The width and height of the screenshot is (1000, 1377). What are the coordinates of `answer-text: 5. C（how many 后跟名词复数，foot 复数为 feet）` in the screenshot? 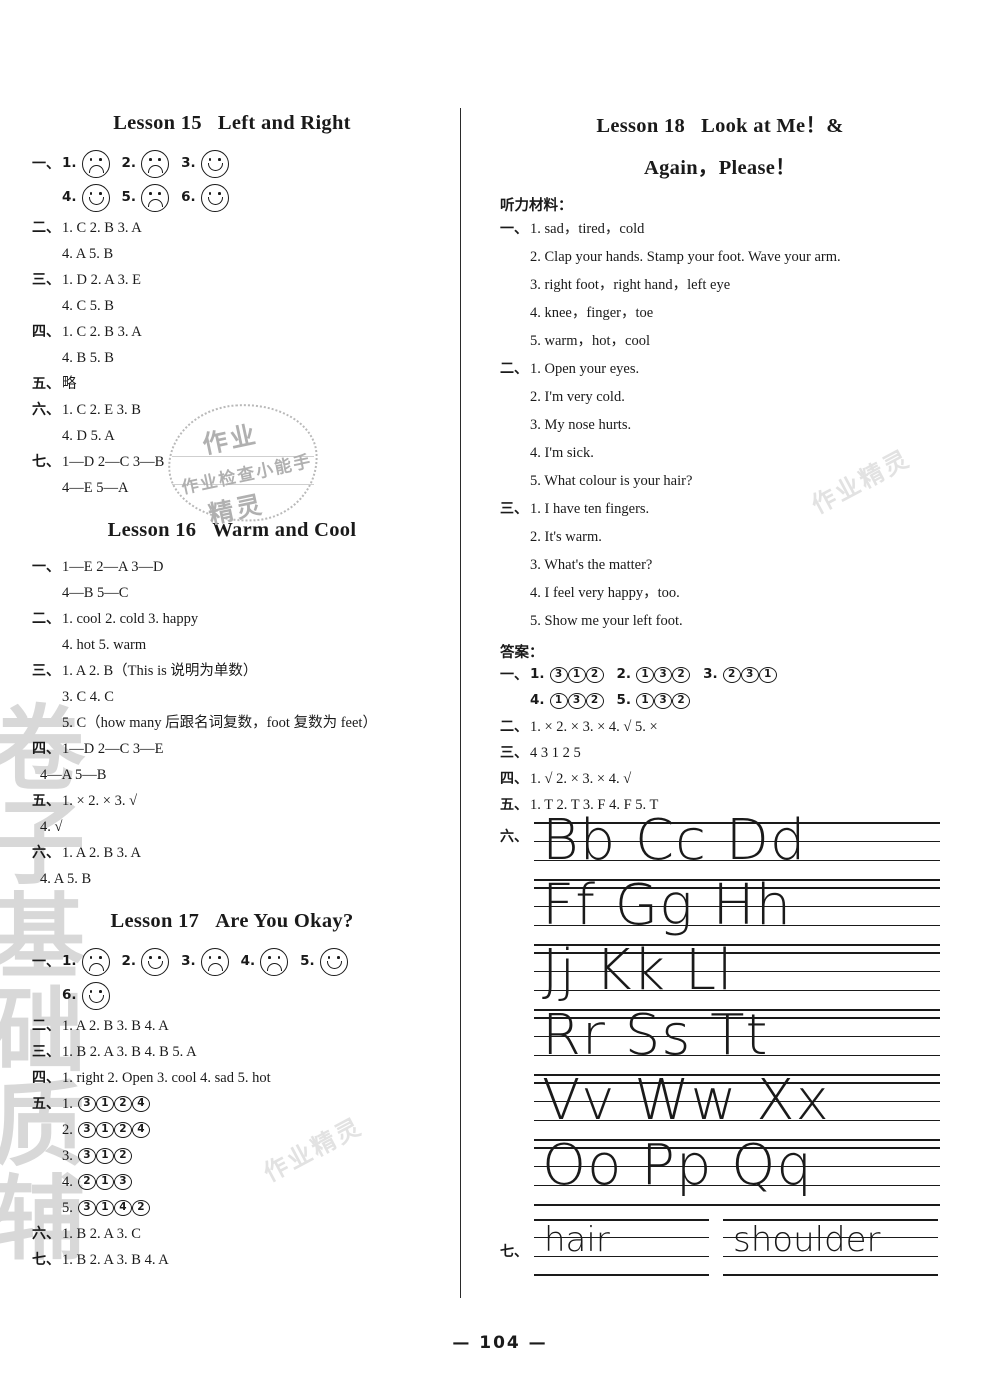 It's located at (219, 722).